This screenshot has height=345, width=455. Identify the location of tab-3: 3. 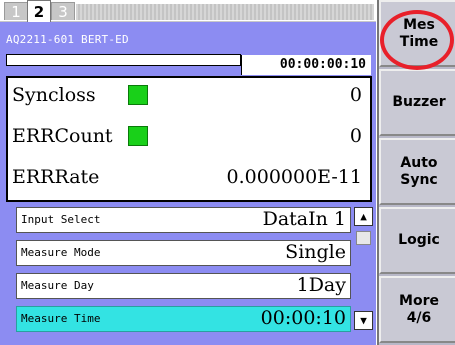
(63, 11).